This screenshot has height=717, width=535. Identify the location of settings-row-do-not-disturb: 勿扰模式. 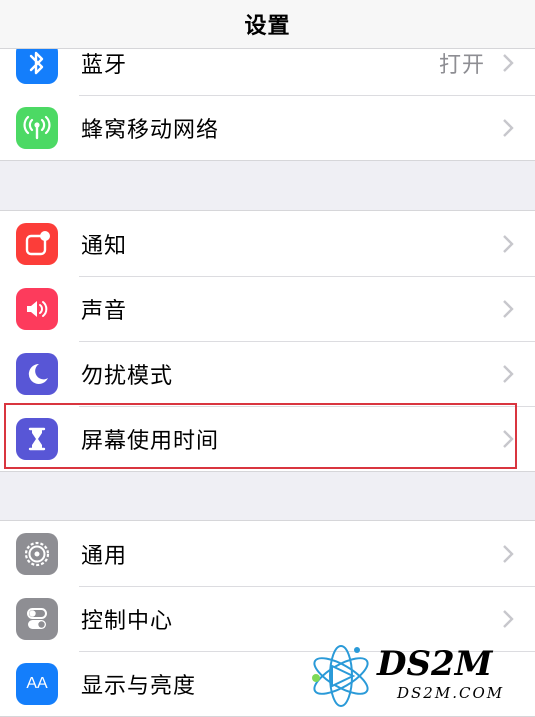
(267, 373).